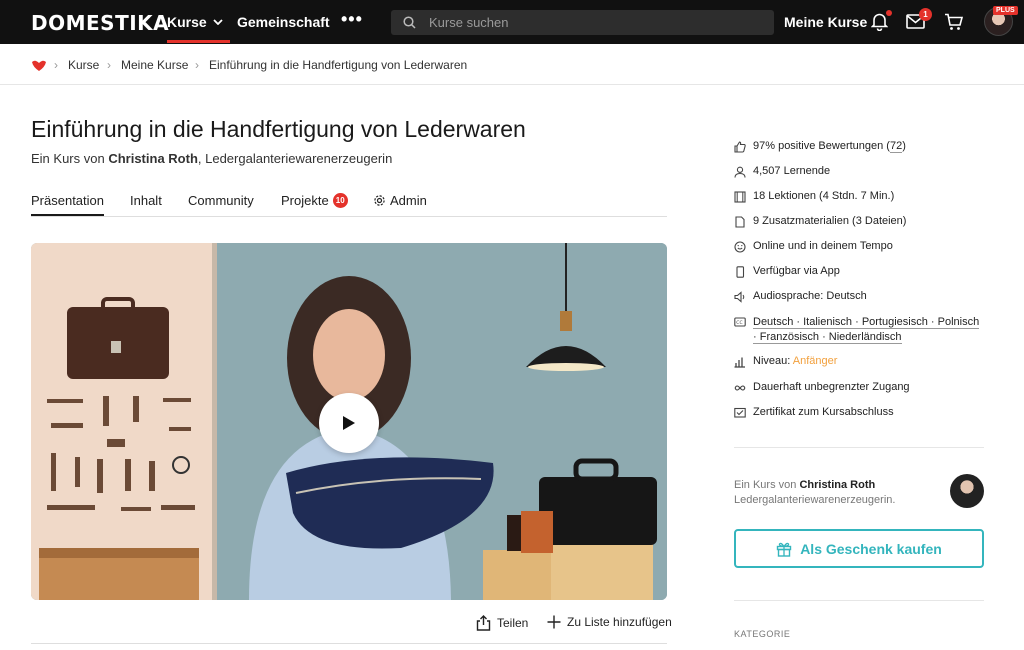  Describe the element at coordinates (740, 222) in the screenshot. I see `document-icon` at that location.